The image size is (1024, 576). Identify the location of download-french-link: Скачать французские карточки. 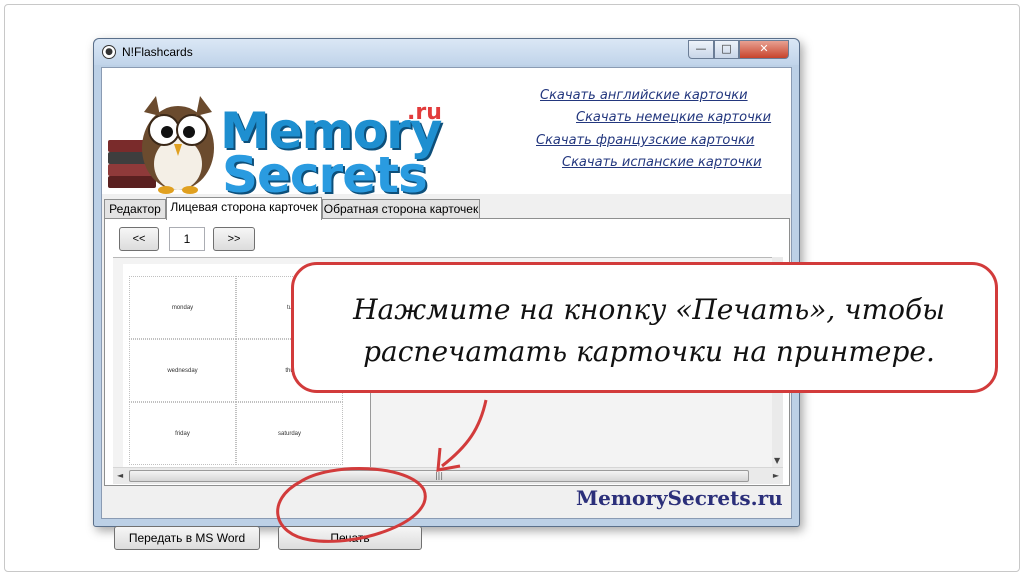
(645, 140).